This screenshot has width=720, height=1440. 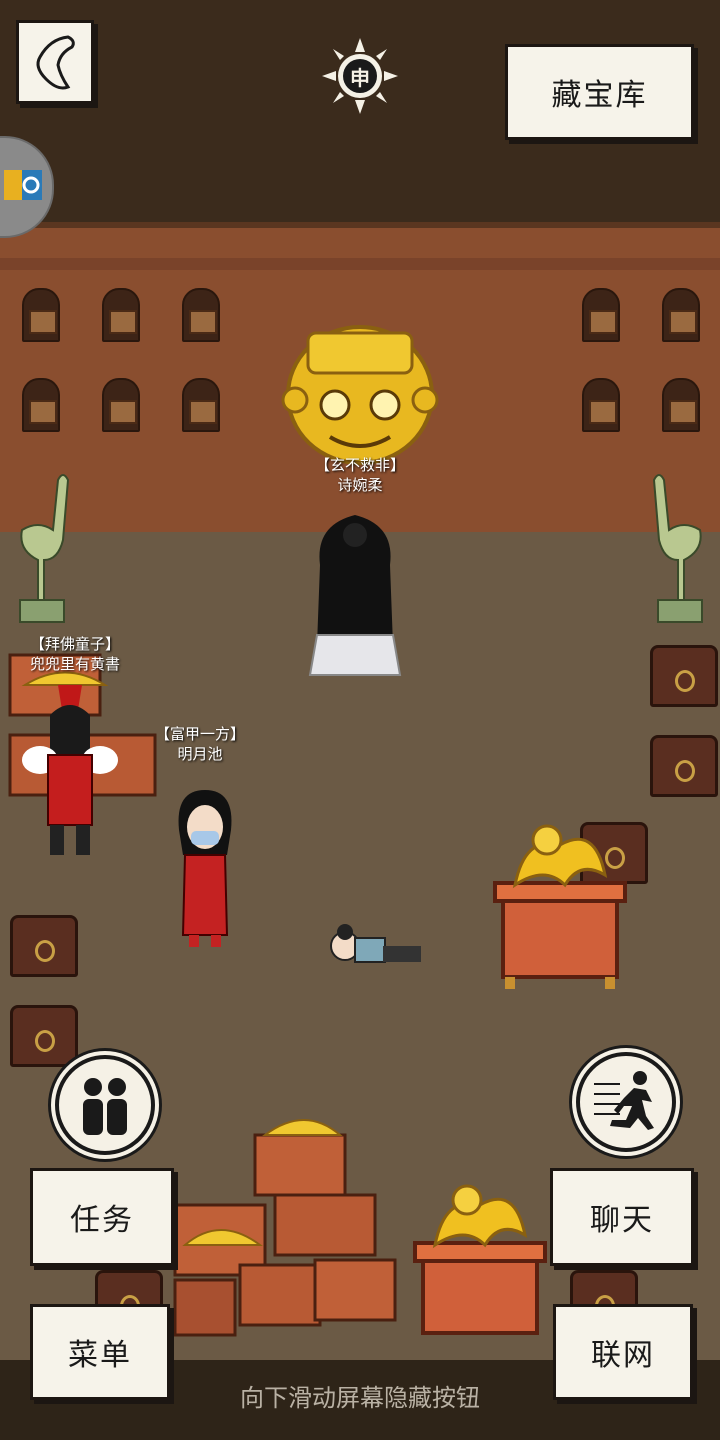 What do you see at coordinates (23, 185) in the screenshot?
I see `app-badge-icon` at bounding box center [23, 185].